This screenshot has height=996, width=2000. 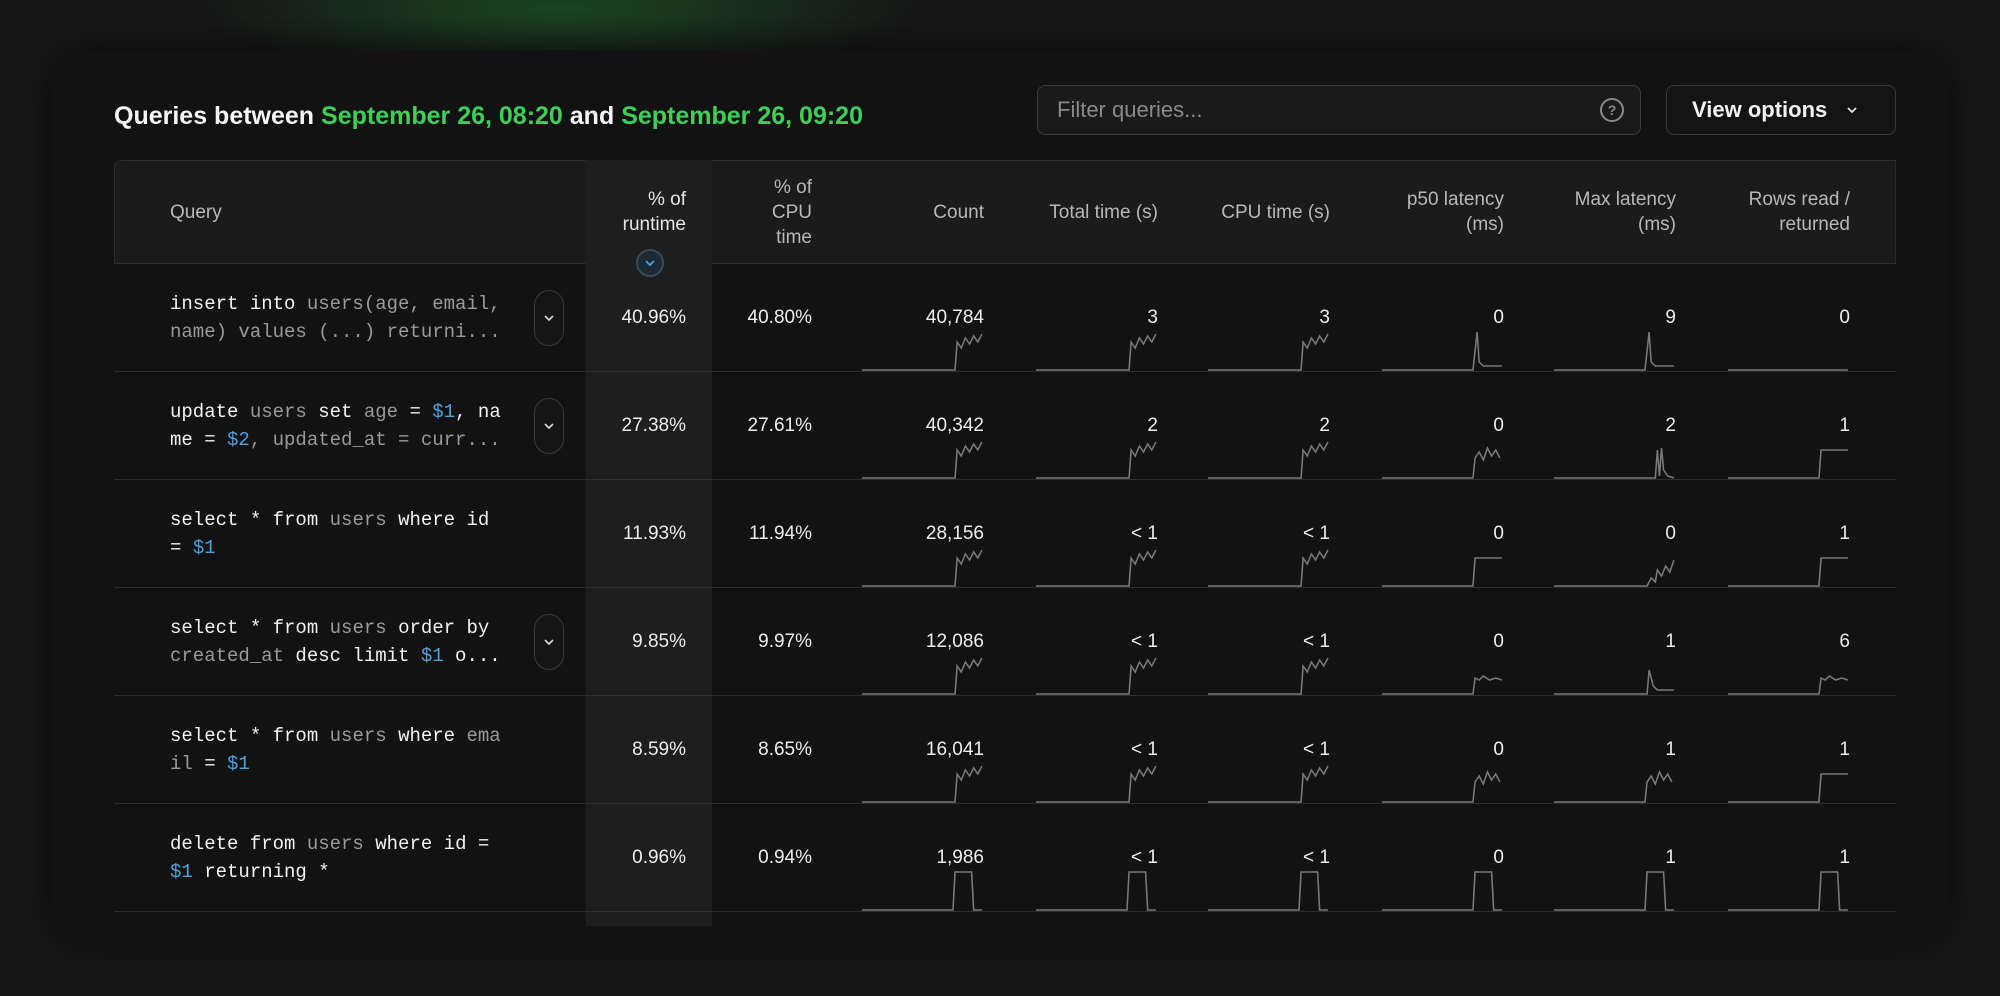 What do you see at coordinates (432, 736) in the screenshot?
I see `query-keyword: where` at bounding box center [432, 736].